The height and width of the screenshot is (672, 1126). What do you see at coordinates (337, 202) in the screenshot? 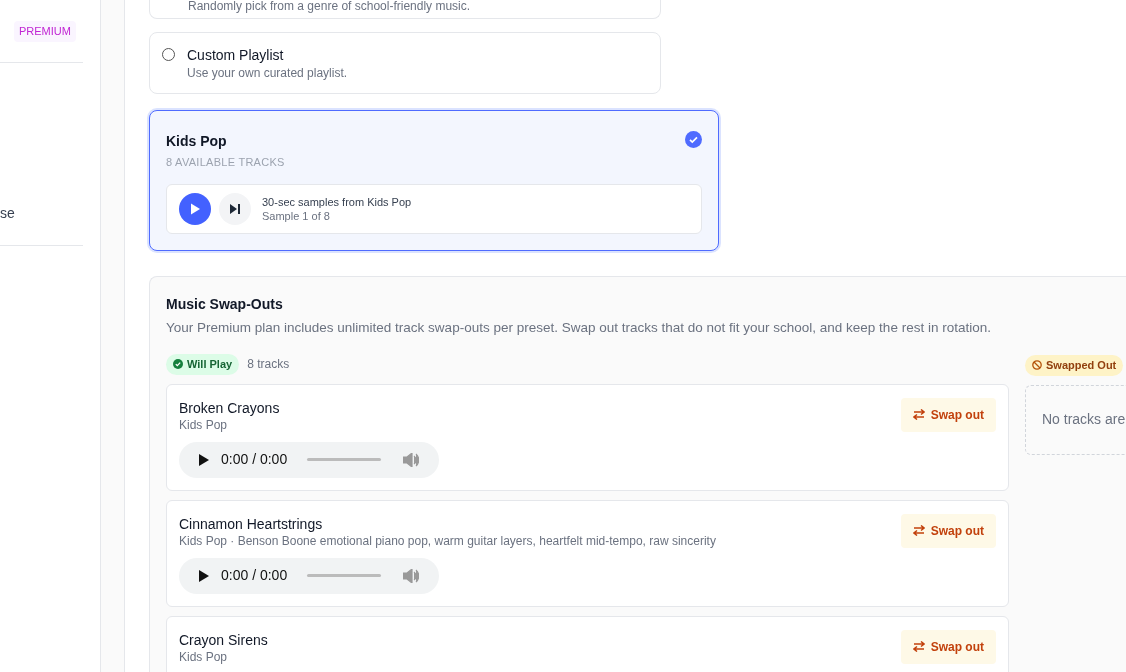
I see `sample-title: 30-sec samples from Kids Pop` at bounding box center [337, 202].